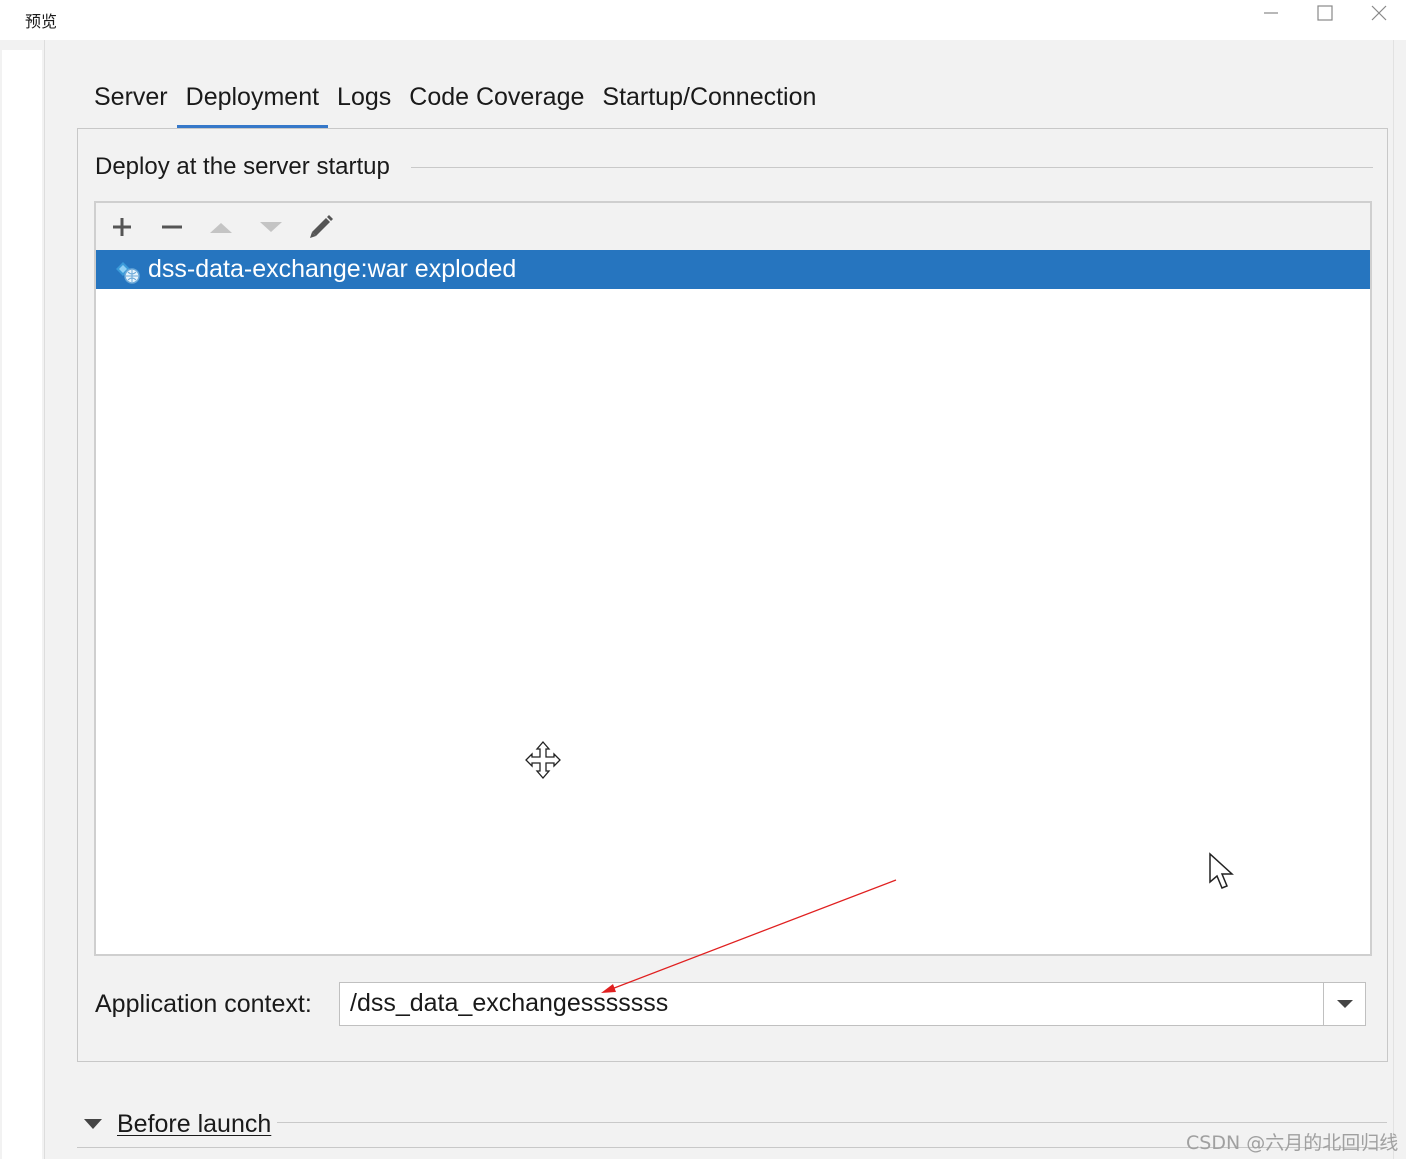 The height and width of the screenshot is (1160, 1414). I want to click on deploy-section-title: Deploy at the server startup, so click(248, 167).